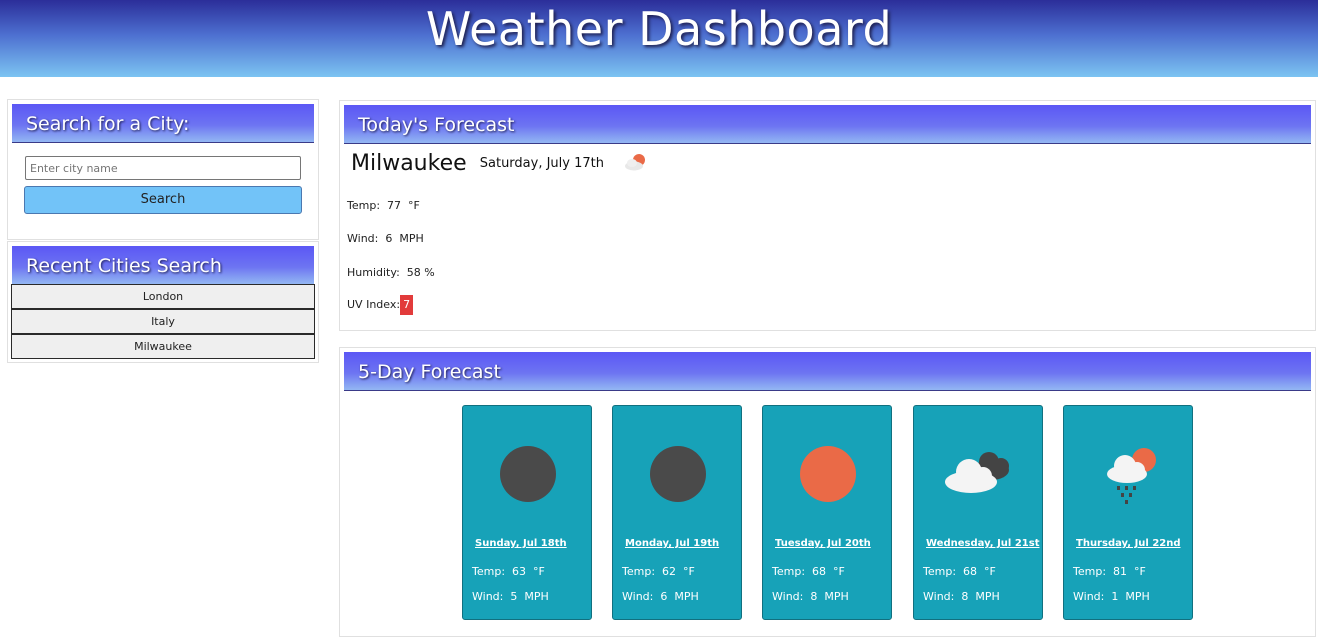 The image size is (1318, 637). I want to click on today-panel-header: Today's Forecast, so click(827, 124).